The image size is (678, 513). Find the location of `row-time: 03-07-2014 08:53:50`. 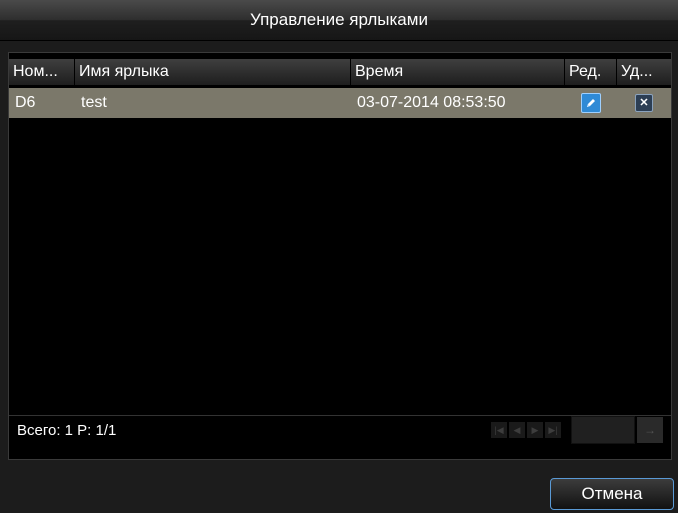

row-time: 03-07-2014 08:53:50 is located at coordinates (431, 102).